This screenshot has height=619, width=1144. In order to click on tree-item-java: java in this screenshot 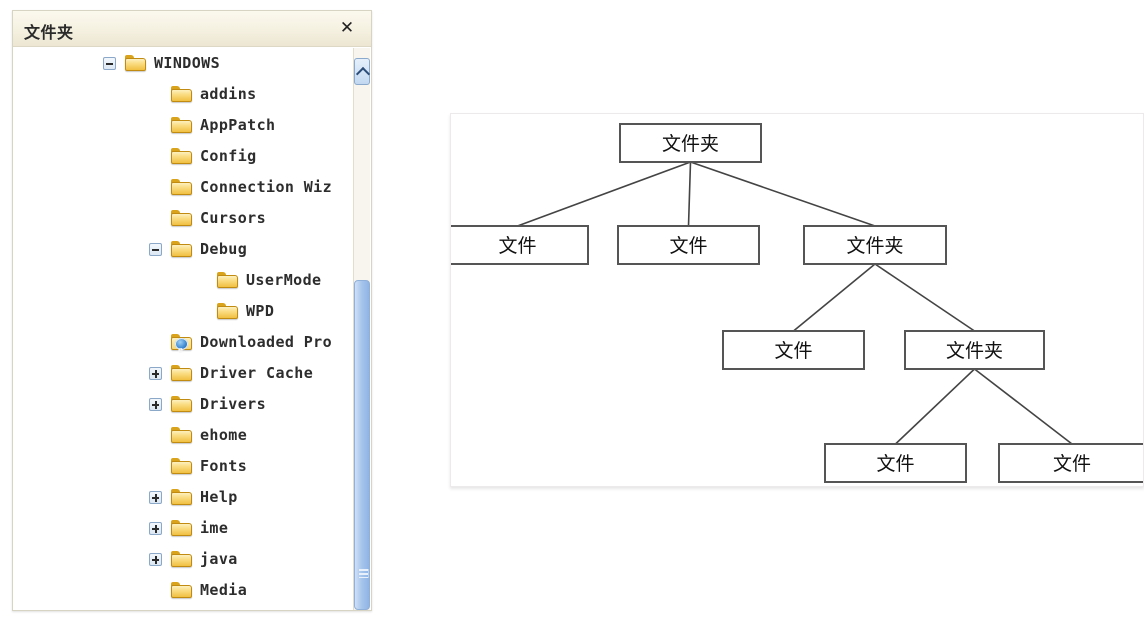, I will do `click(184, 559)`.